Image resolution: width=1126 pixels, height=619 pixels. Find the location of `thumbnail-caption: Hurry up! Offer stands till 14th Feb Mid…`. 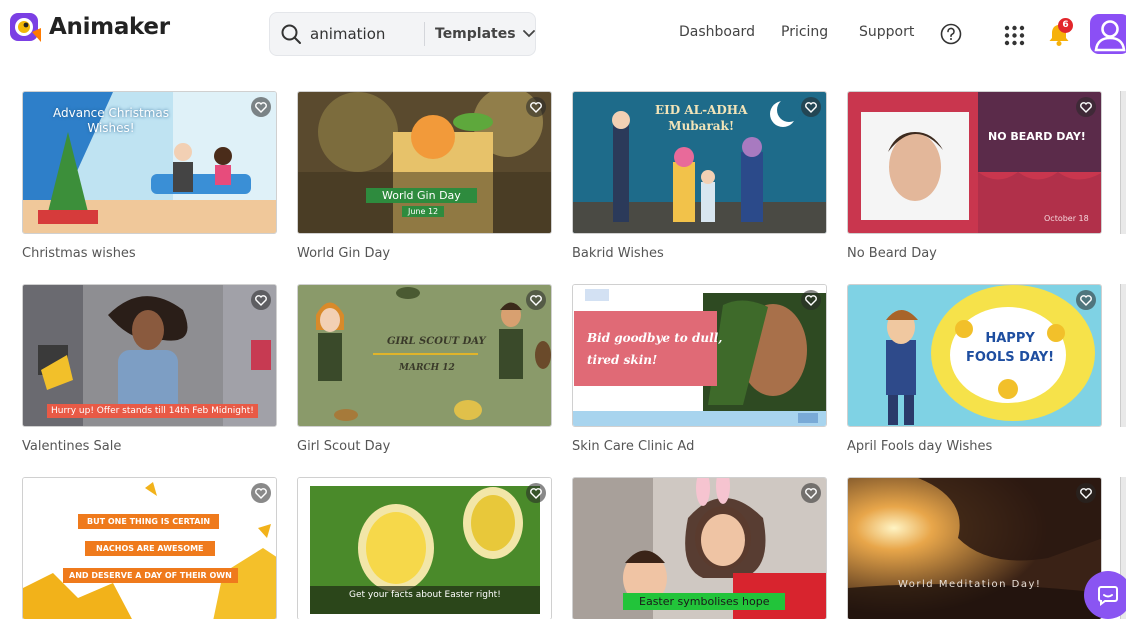

thumbnail-caption: Hurry up! Offer stands till 14th Feb Mid… is located at coordinates (152, 411).